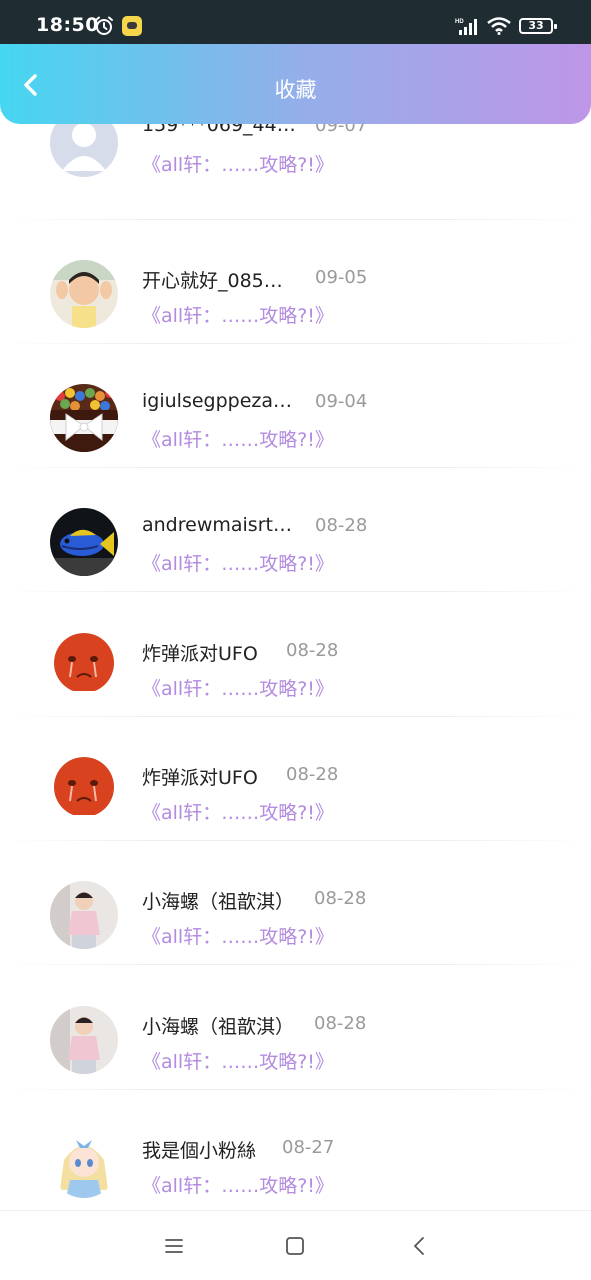  What do you see at coordinates (84, 542) in the screenshot?
I see `tropical-fish-avatar` at bounding box center [84, 542].